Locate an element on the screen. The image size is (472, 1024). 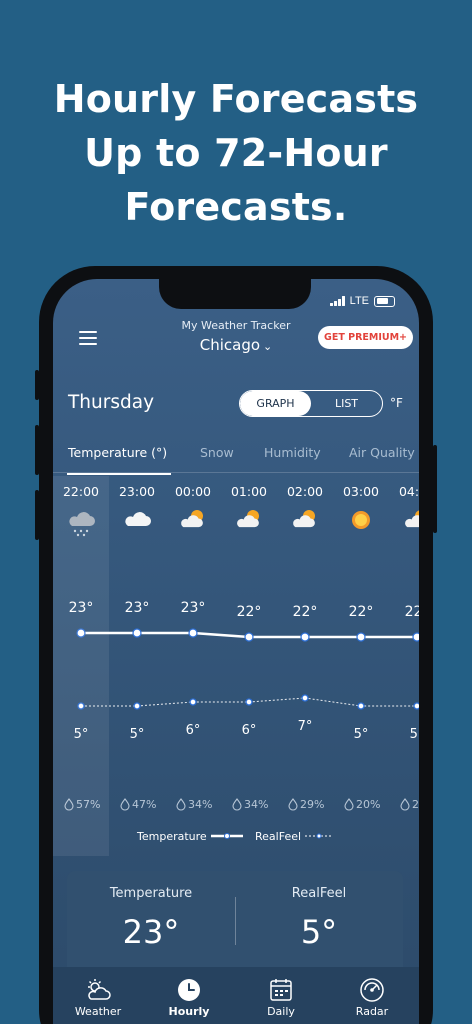
selected-hour-highlight is located at coordinates (81, 666).